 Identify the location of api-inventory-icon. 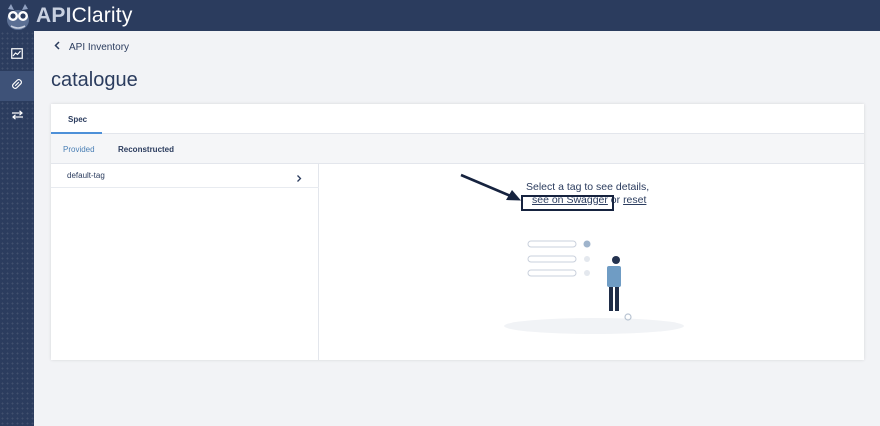
(17, 86).